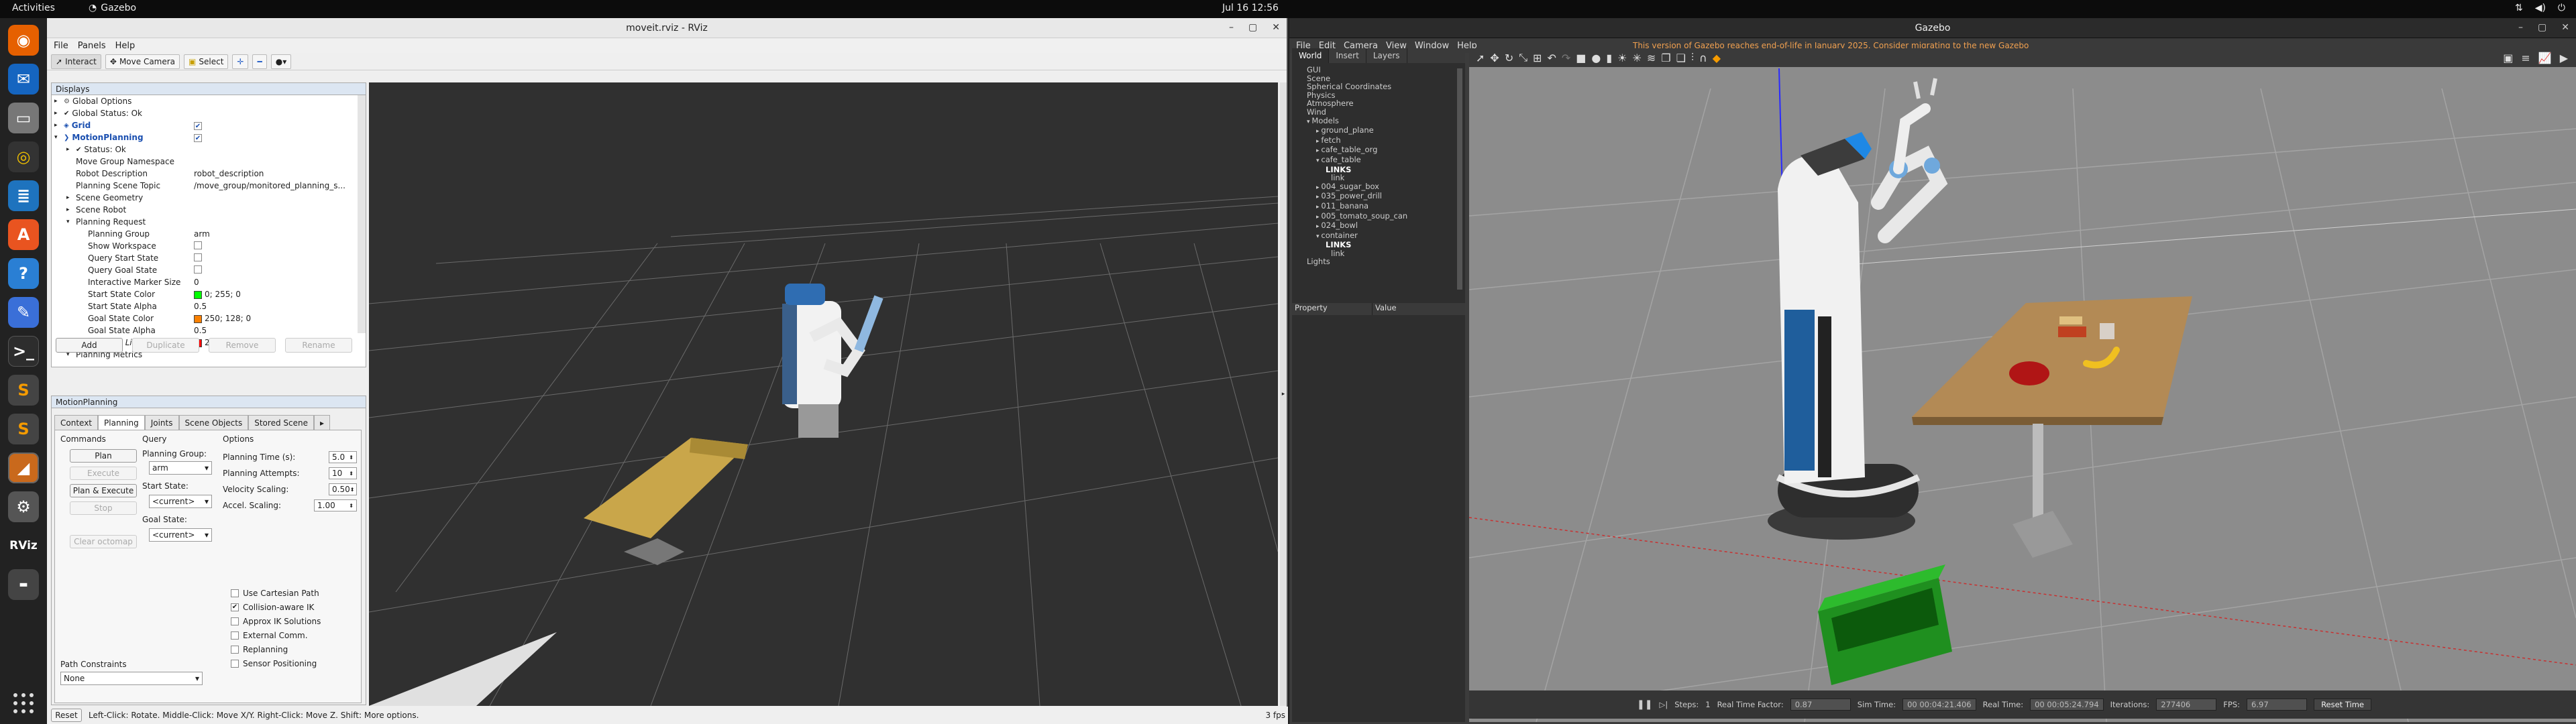  Describe the element at coordinates (1609, 58) in the screenshot. I see `cylinder-shape-icon: ▮` at that location.